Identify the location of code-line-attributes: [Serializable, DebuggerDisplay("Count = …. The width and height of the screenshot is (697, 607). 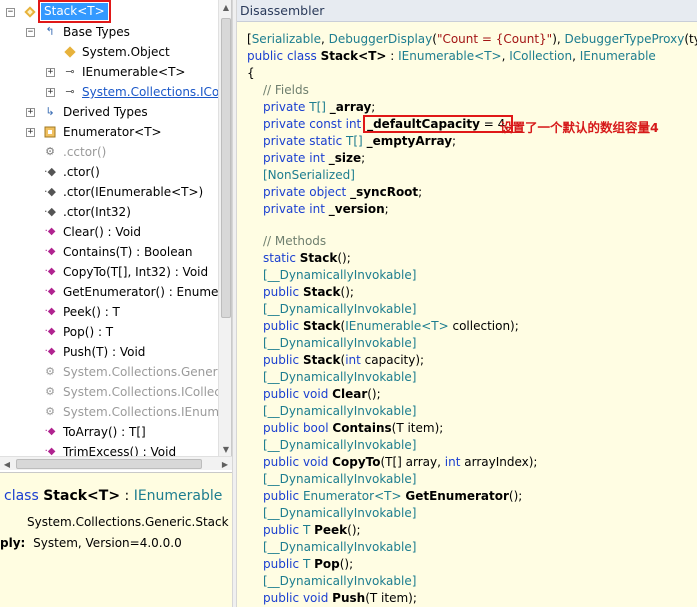
(472, 39).